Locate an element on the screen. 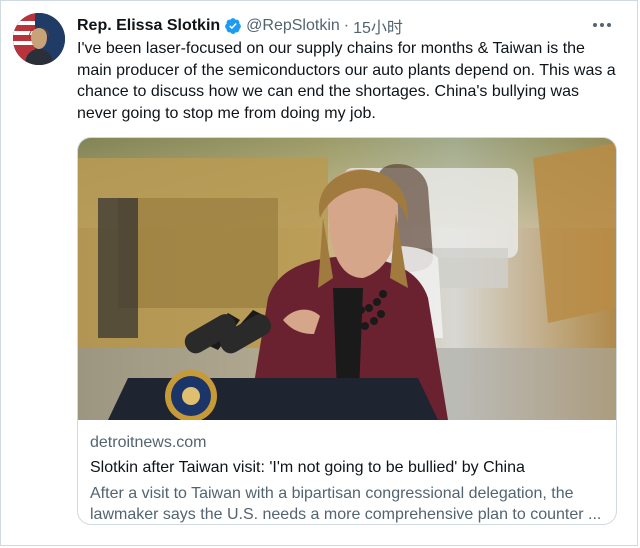  timestamp: 15小时 is located at coordinates (378, 26).